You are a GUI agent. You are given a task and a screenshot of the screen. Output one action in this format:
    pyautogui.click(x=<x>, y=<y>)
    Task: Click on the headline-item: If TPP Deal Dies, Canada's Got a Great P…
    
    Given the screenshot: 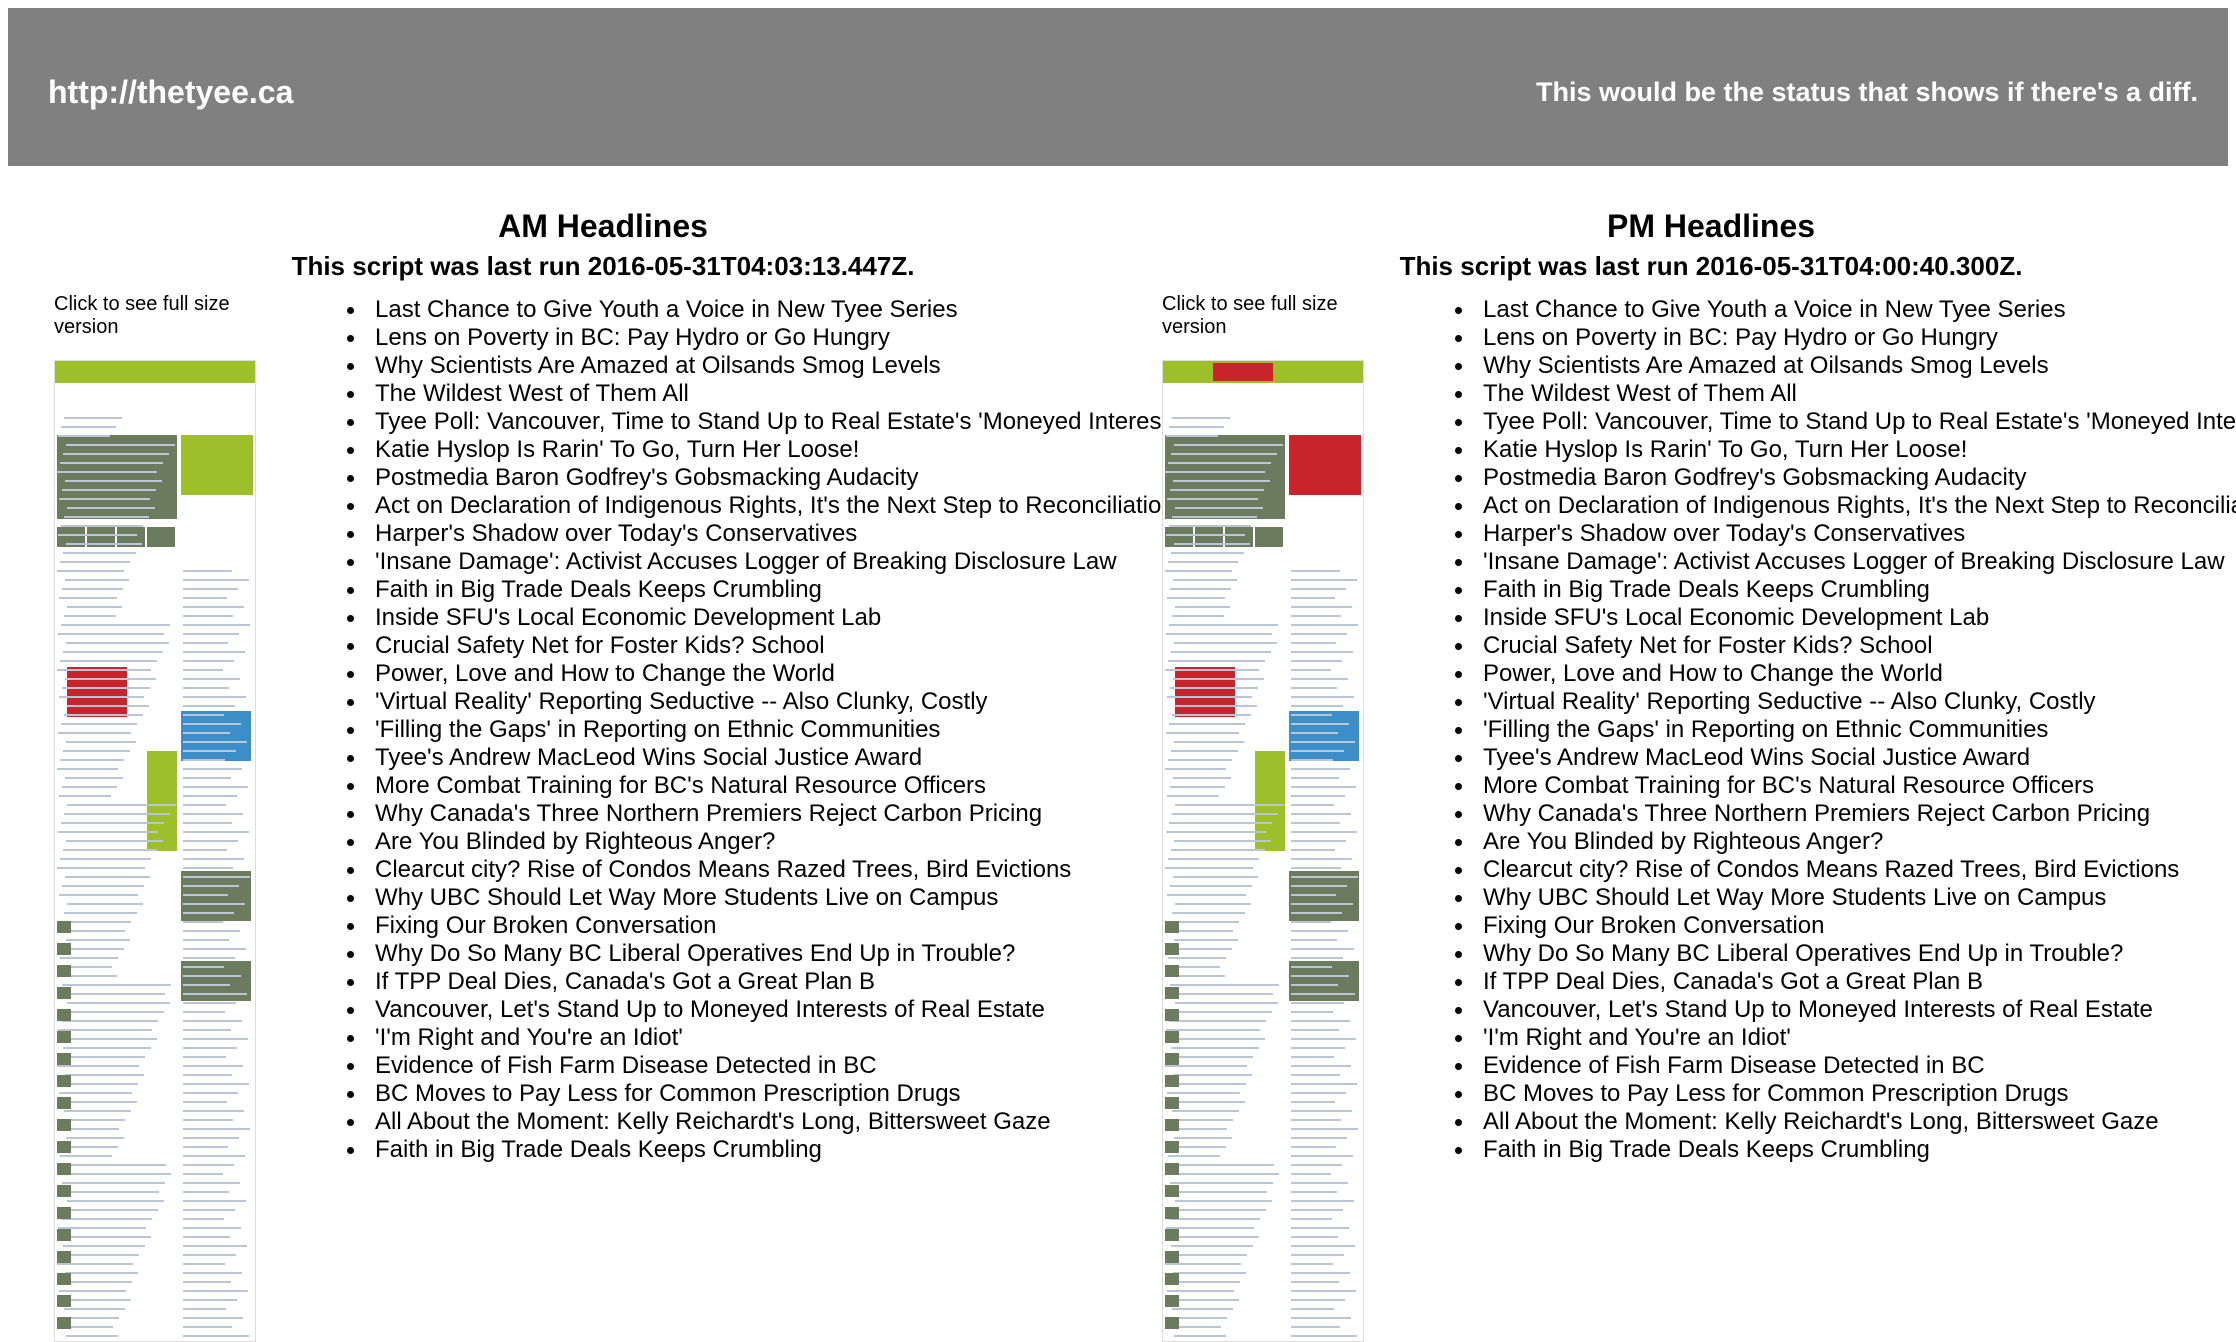 What is the action you would take?
    pyautogui.click(x=1832, y=982)
    